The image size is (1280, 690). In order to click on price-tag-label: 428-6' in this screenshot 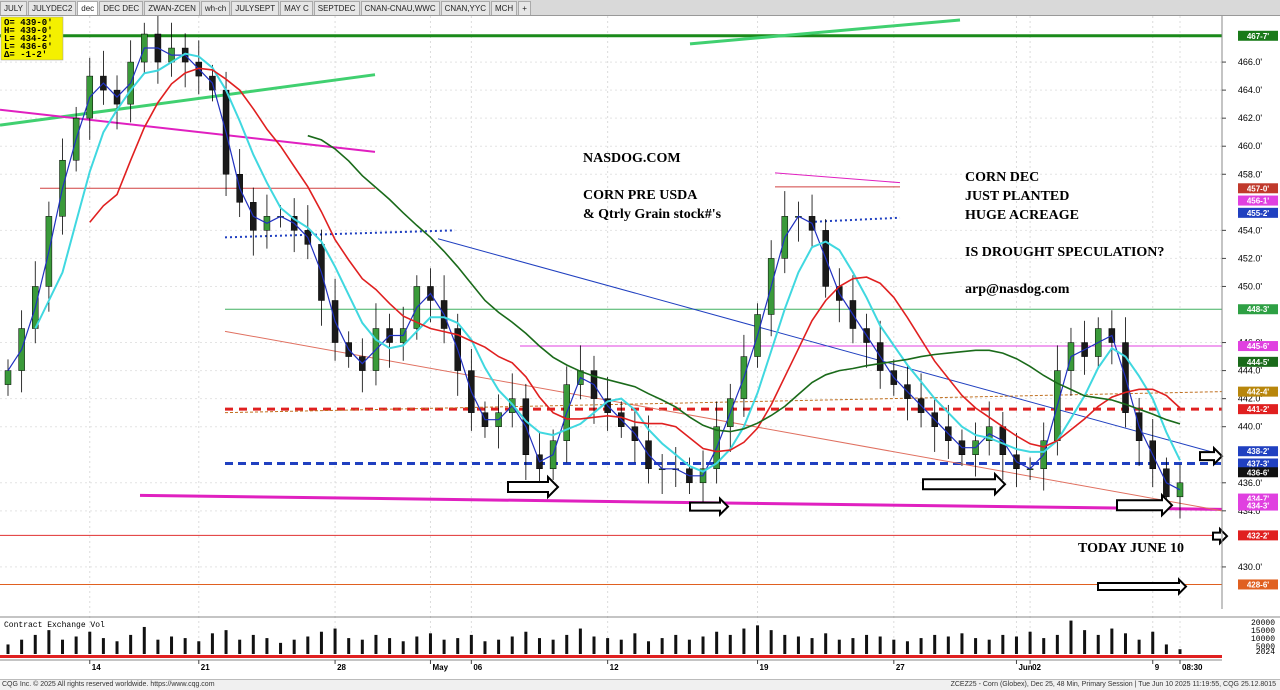, I will do `click(1258, 584)`.